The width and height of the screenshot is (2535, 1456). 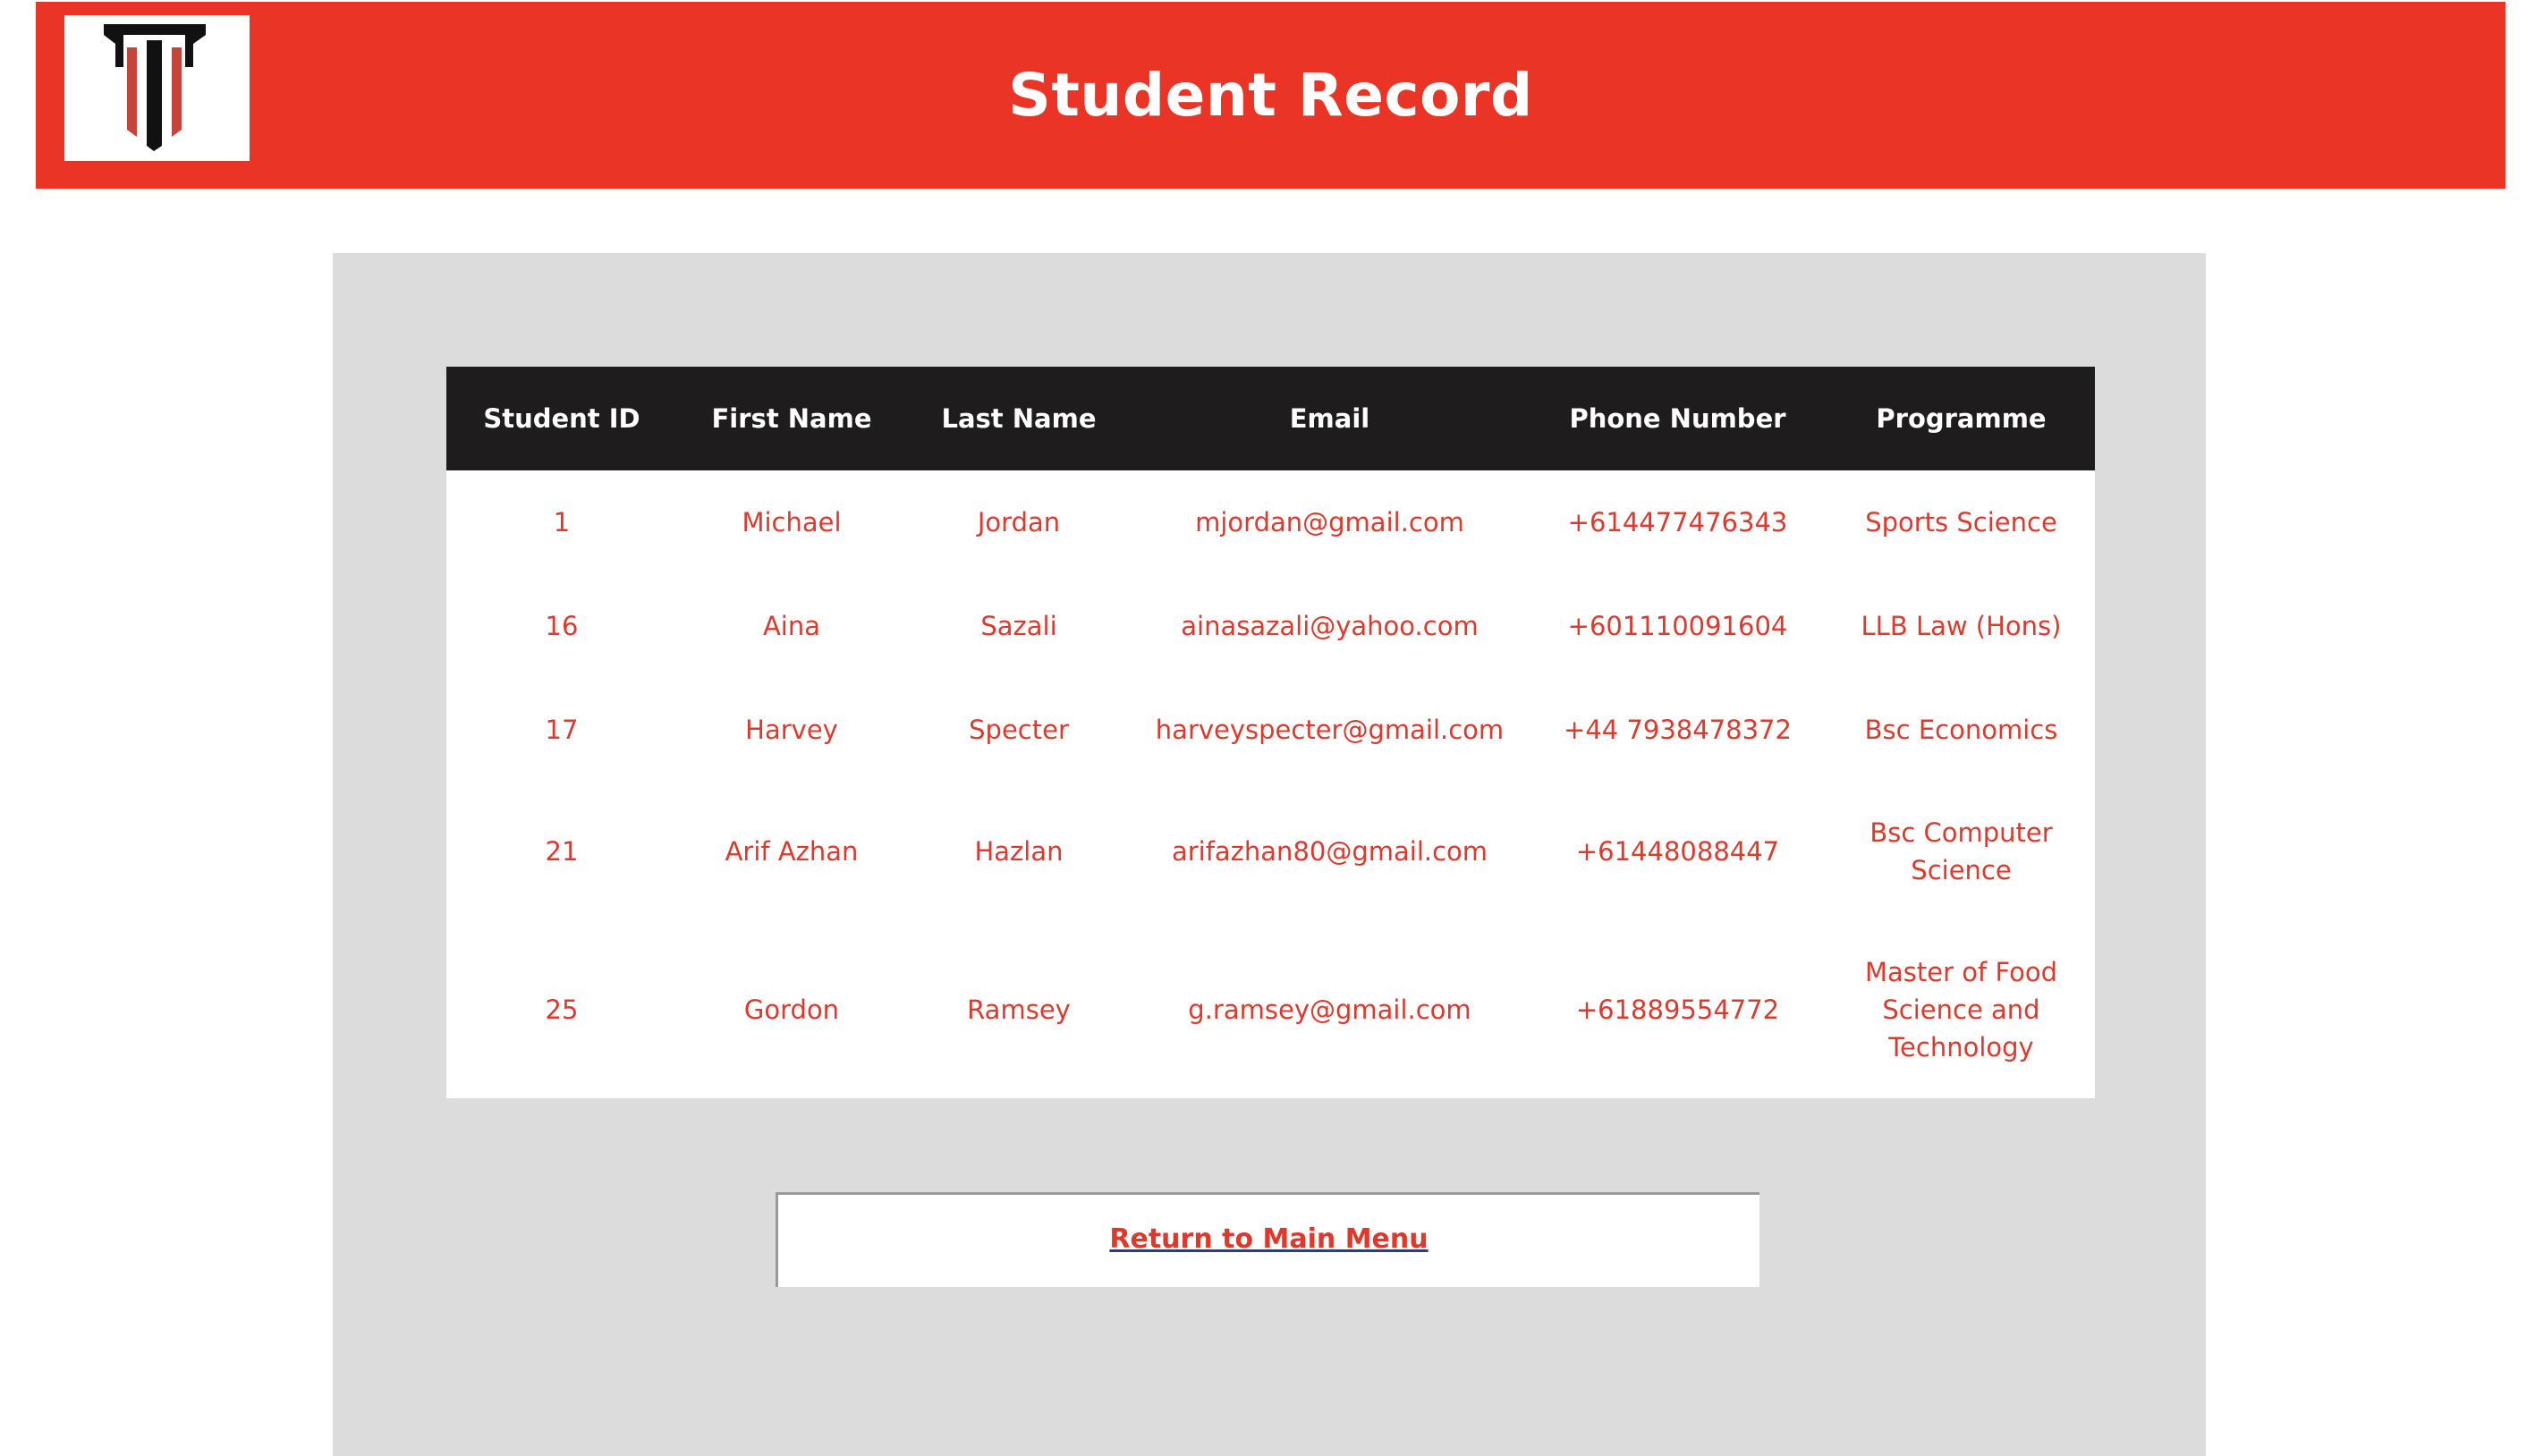 I want to click on first-name-cell: Michael, so click(x=792, y=522).